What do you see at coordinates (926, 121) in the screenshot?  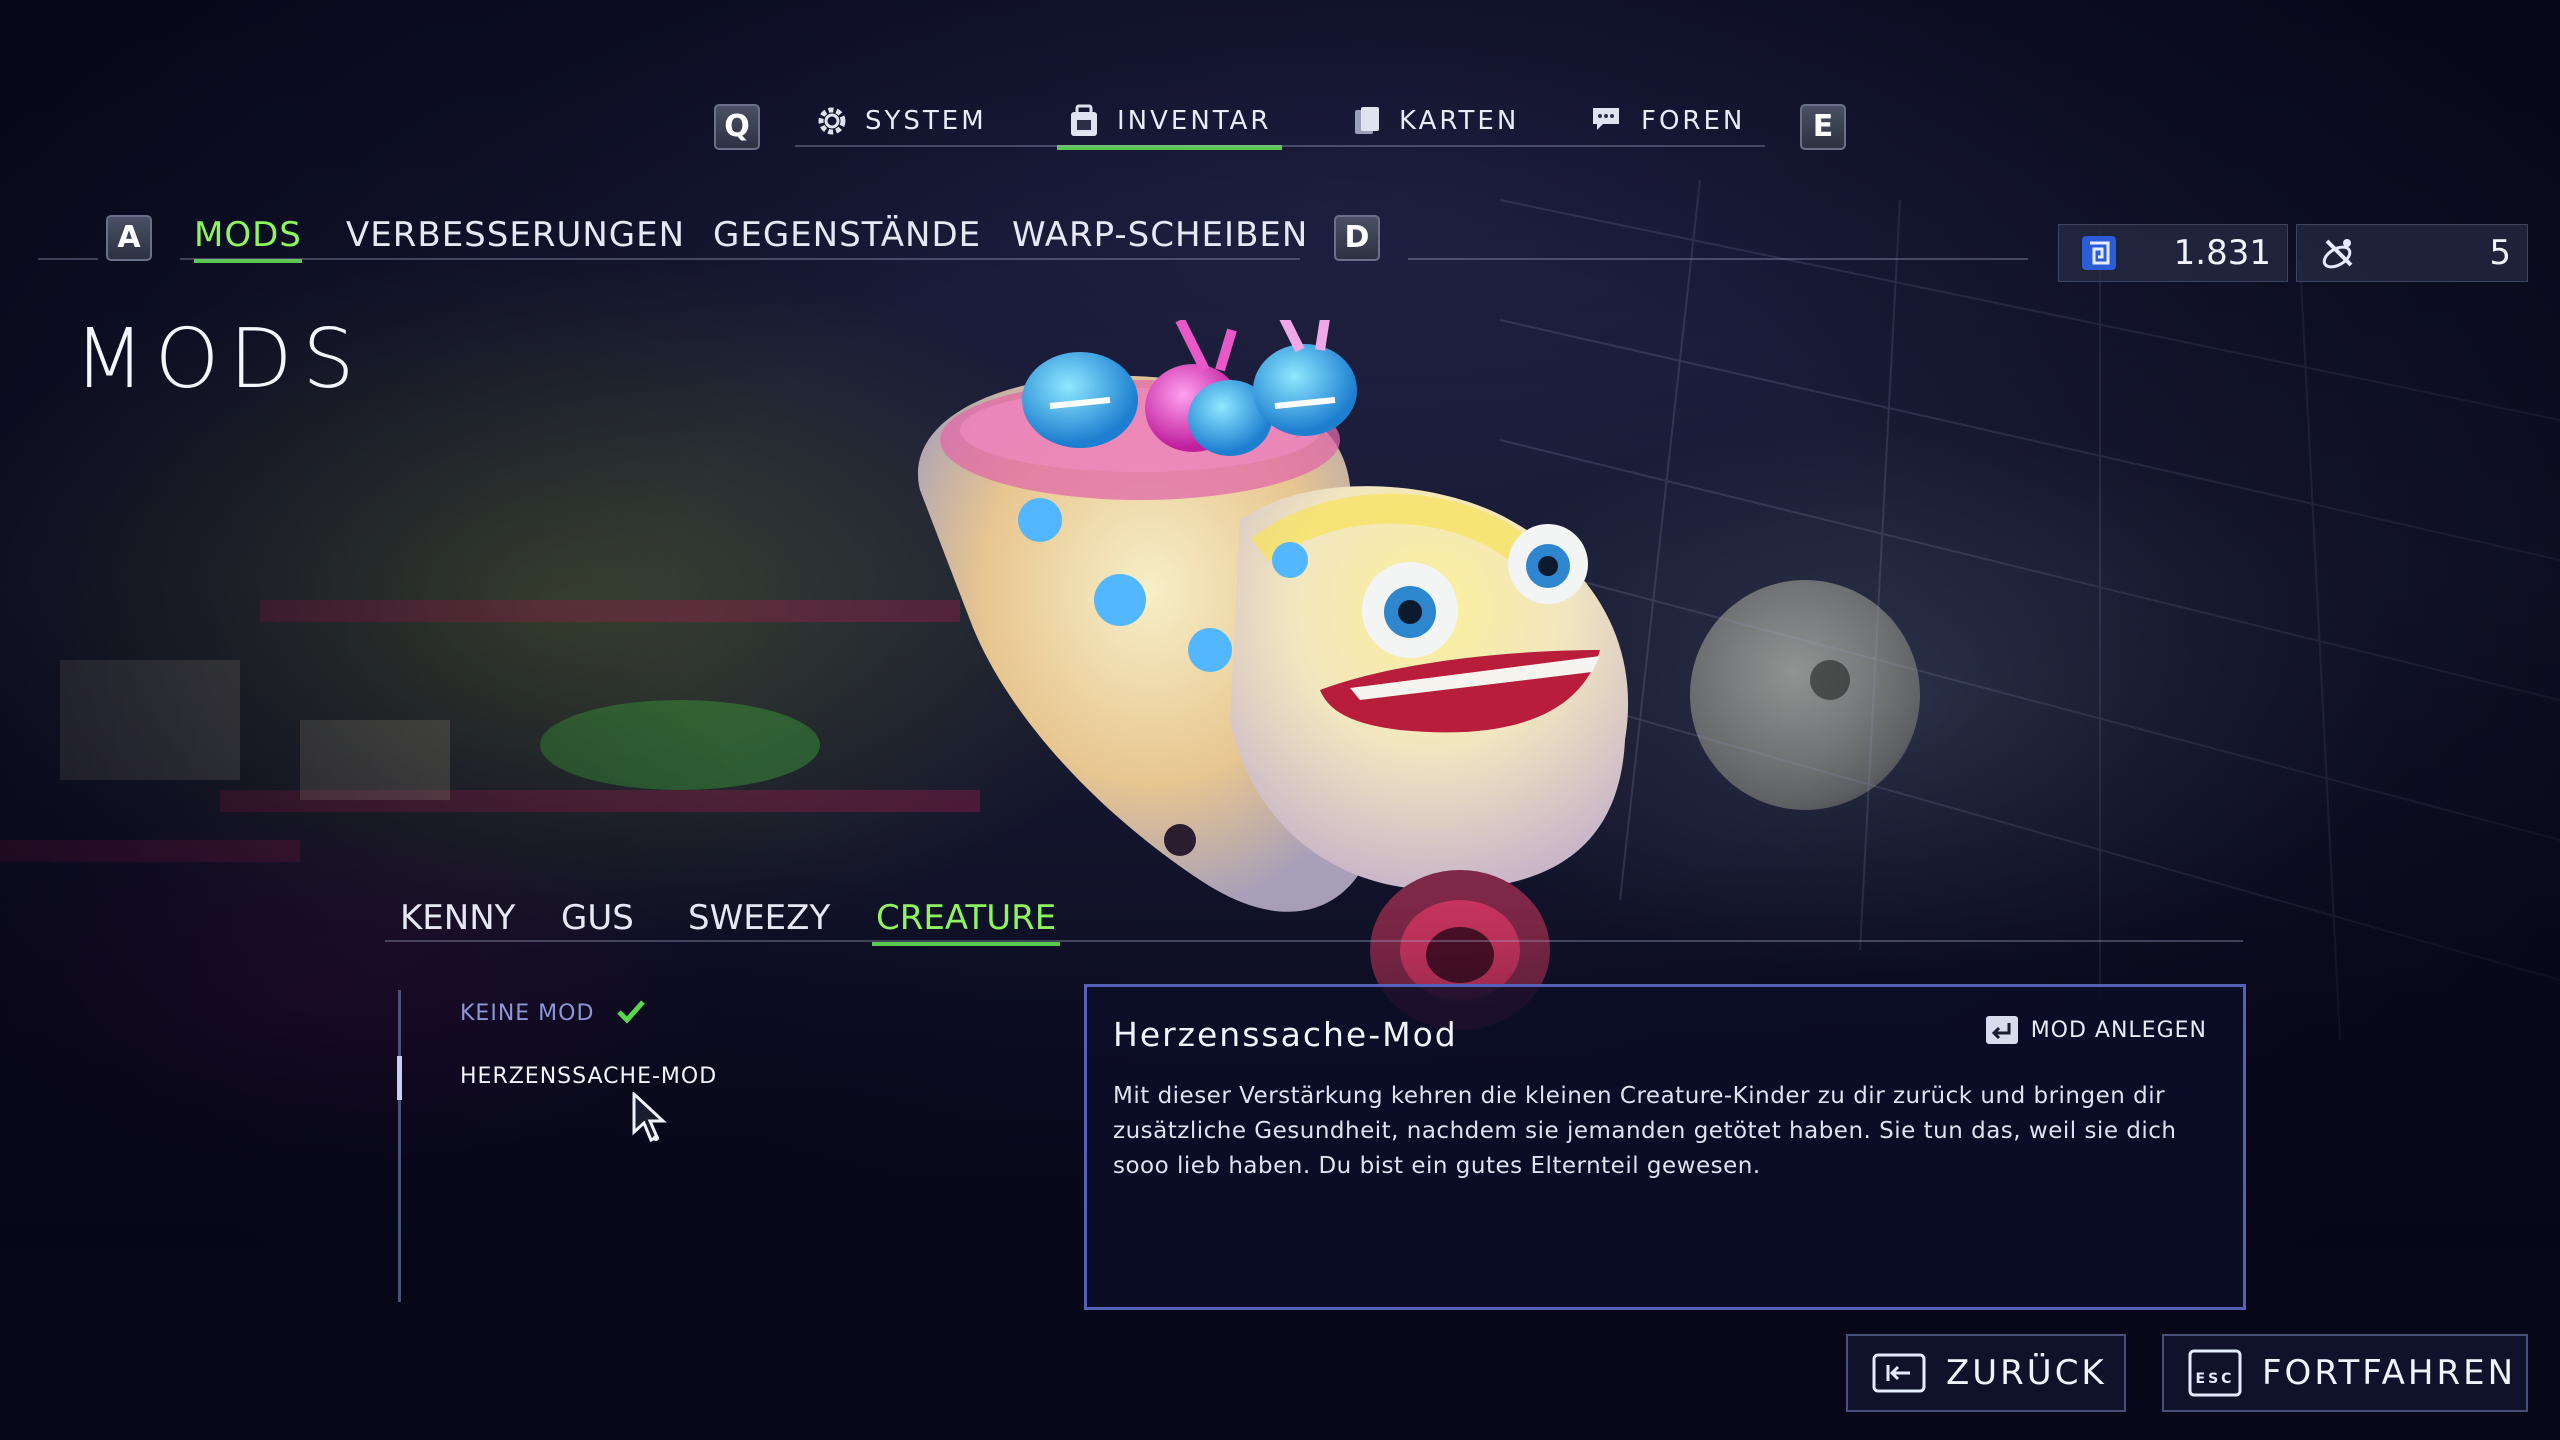 I see `tab-system-label: SYSTEM` at bounding box center [926, 121].